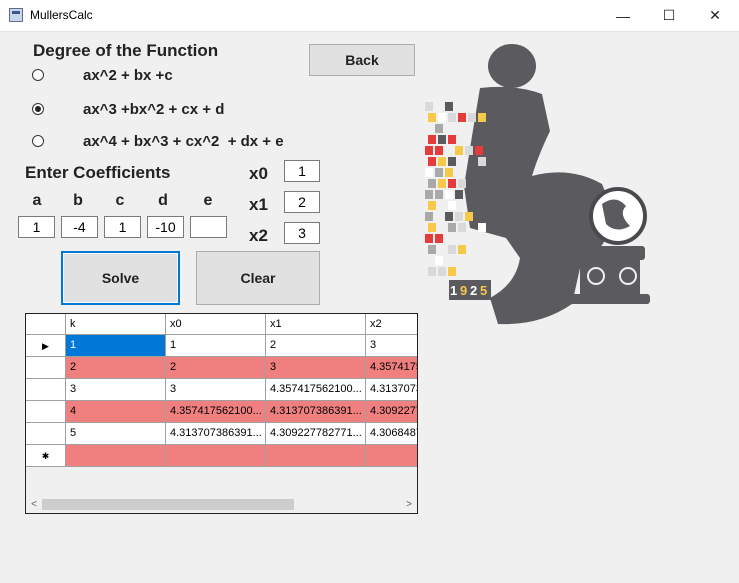 Image resolution: width=739 pixels, height=583 pixels. Describe the element at coordinates (258, 204) in the screenshot. I see `x1-label: x1` at that location.